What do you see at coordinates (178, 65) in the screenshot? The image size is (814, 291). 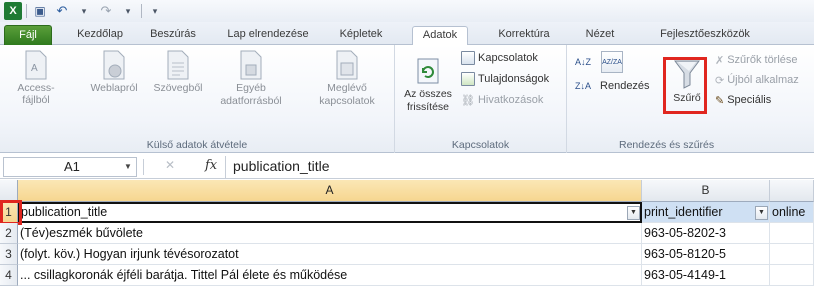 I see `text-file-icon` at bounding box center [178, 65].